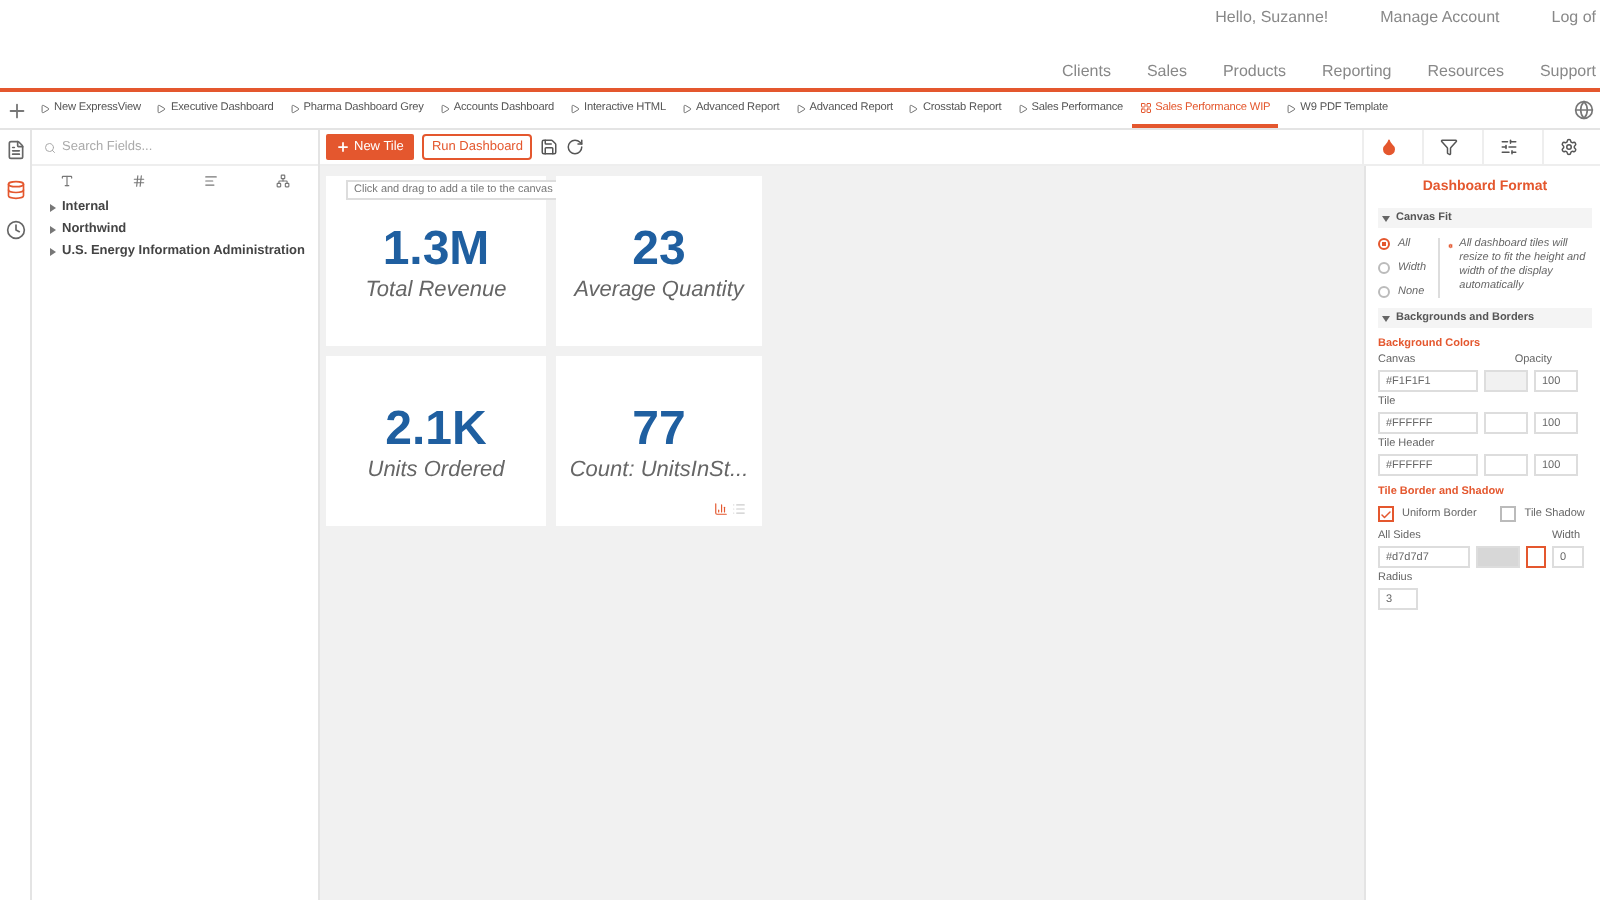 This screenshot has height=900, width=1600. What do you see at coordinates (1509, 147) in the screenshot?
I see `sliders-icon` at bounding box center [1509, 147].